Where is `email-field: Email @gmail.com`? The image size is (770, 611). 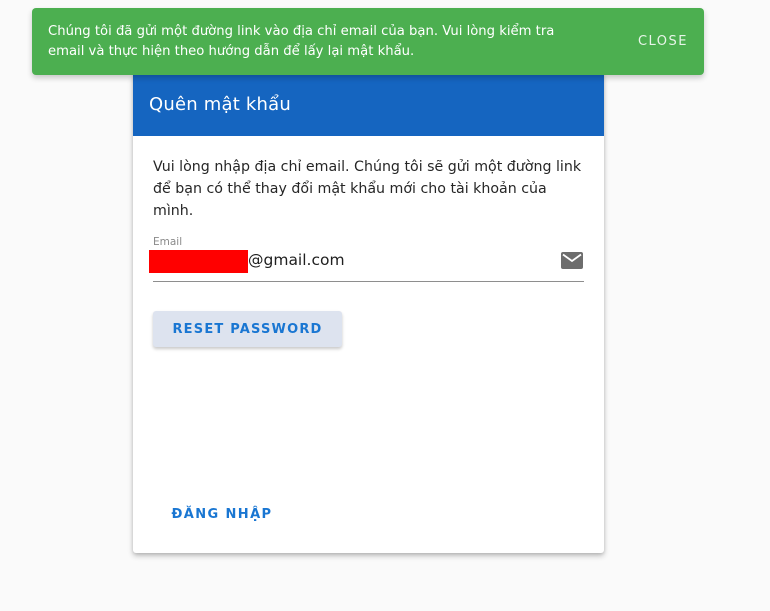 email-field: Email @gmail.com is located at coordinates (366, 259).